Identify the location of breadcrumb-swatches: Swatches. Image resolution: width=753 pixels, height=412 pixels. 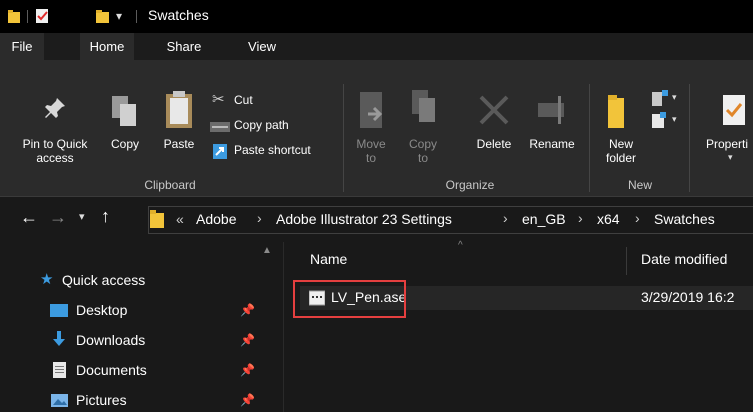
(684, 219).